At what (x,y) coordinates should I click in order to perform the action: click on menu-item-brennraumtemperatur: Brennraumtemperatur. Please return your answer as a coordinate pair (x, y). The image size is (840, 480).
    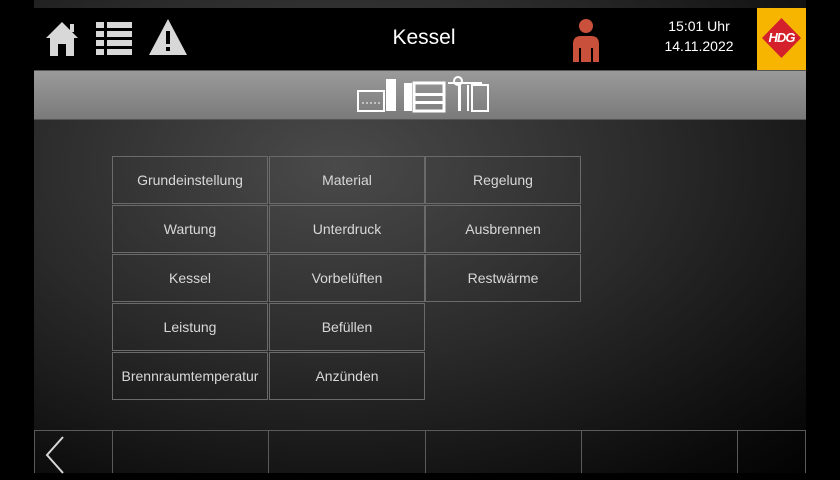
    Looking at the image, I should click on (190, 376).